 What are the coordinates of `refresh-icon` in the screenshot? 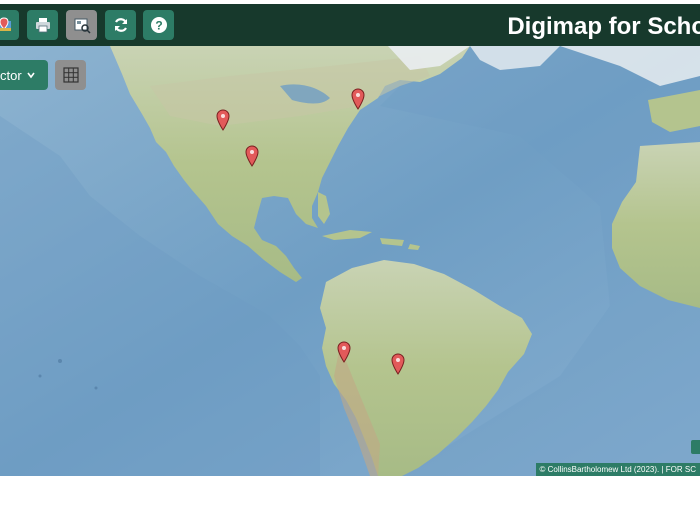 It's located at (120, 25).